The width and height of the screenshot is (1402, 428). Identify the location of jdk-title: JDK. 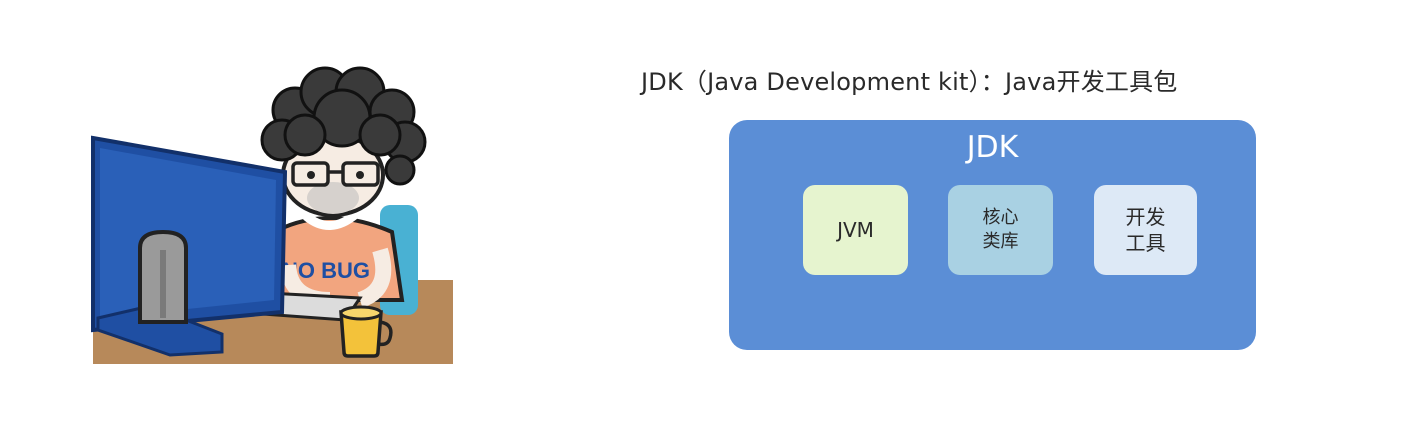
(992, 147).